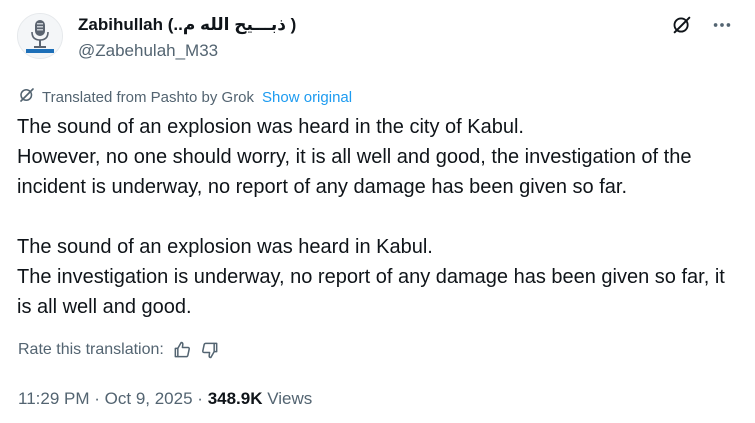  What do you see at coordinates (91, 349) in the screenshot?
I see `rate-label: Rate this translation:` at bounding box center [91, 349].